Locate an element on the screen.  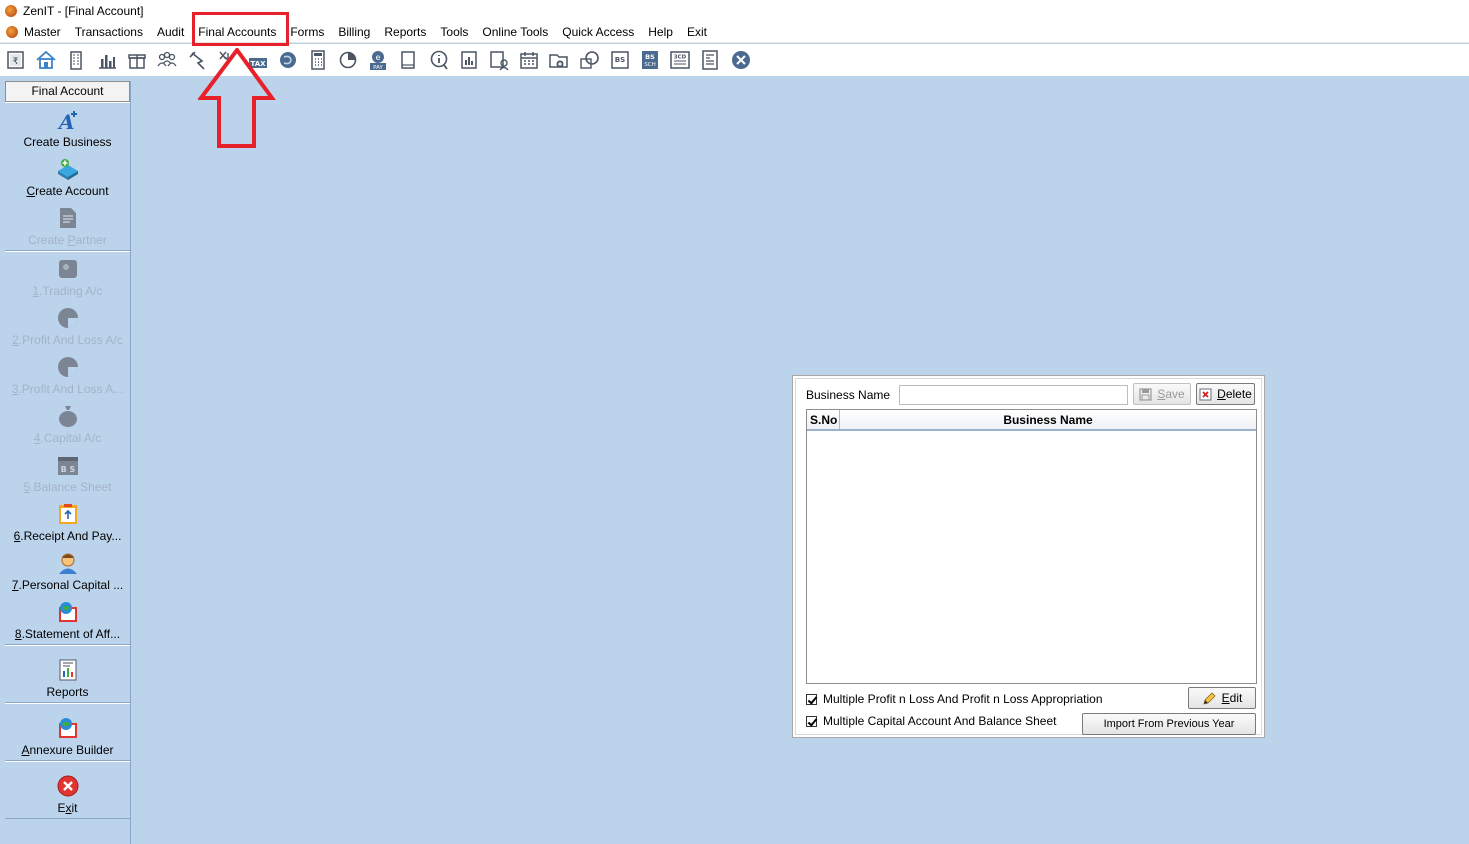
app-small-icon is located at coordinates (12, 31).